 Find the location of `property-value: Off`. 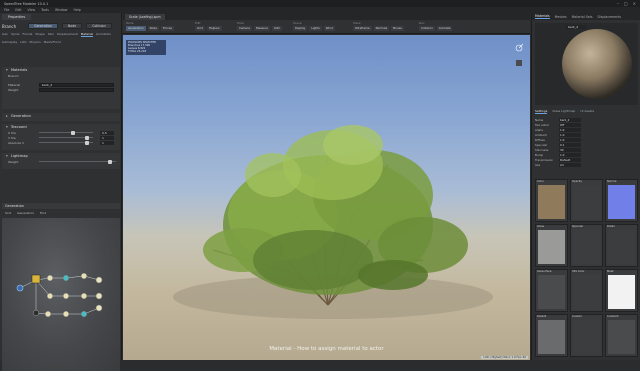

property-value: Off is located at coordinates (570, 124).